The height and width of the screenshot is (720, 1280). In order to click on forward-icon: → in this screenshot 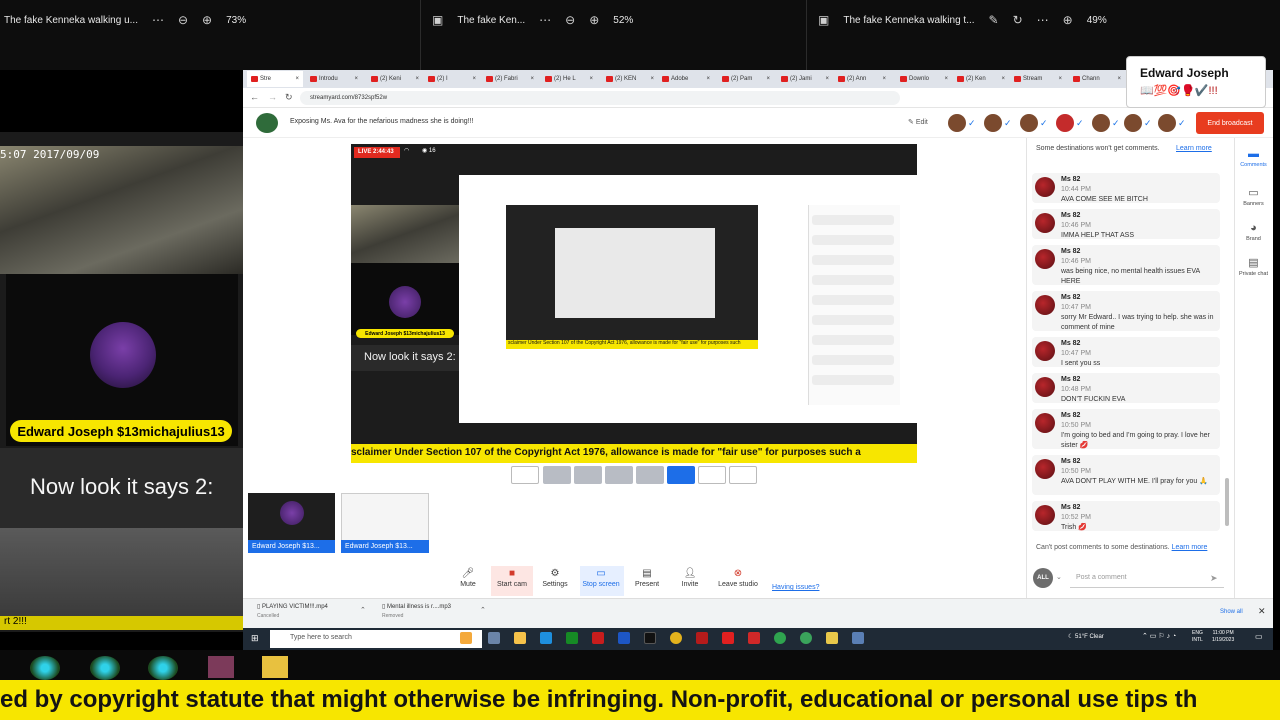, I will do `click(272, 97)`.